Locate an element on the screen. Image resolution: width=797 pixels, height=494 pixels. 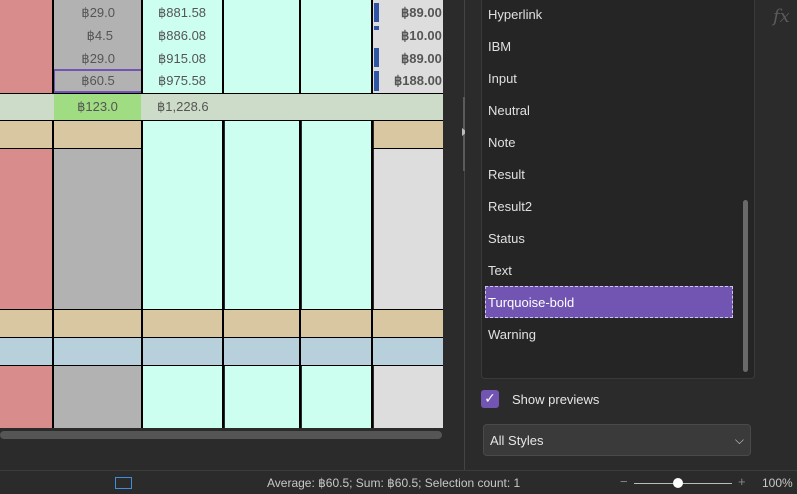
zoom-slider-knob is located at coordinates (678, 483).